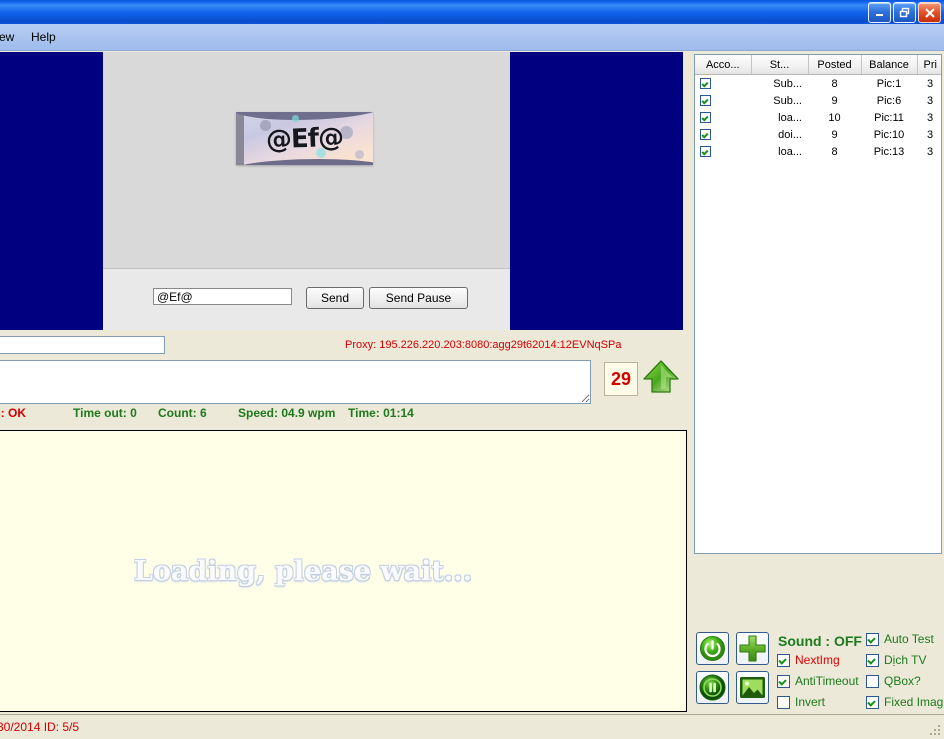 The width and height of the screenshot is (944, 739). I want to click on captcha-answer-input, so click(222, 296).